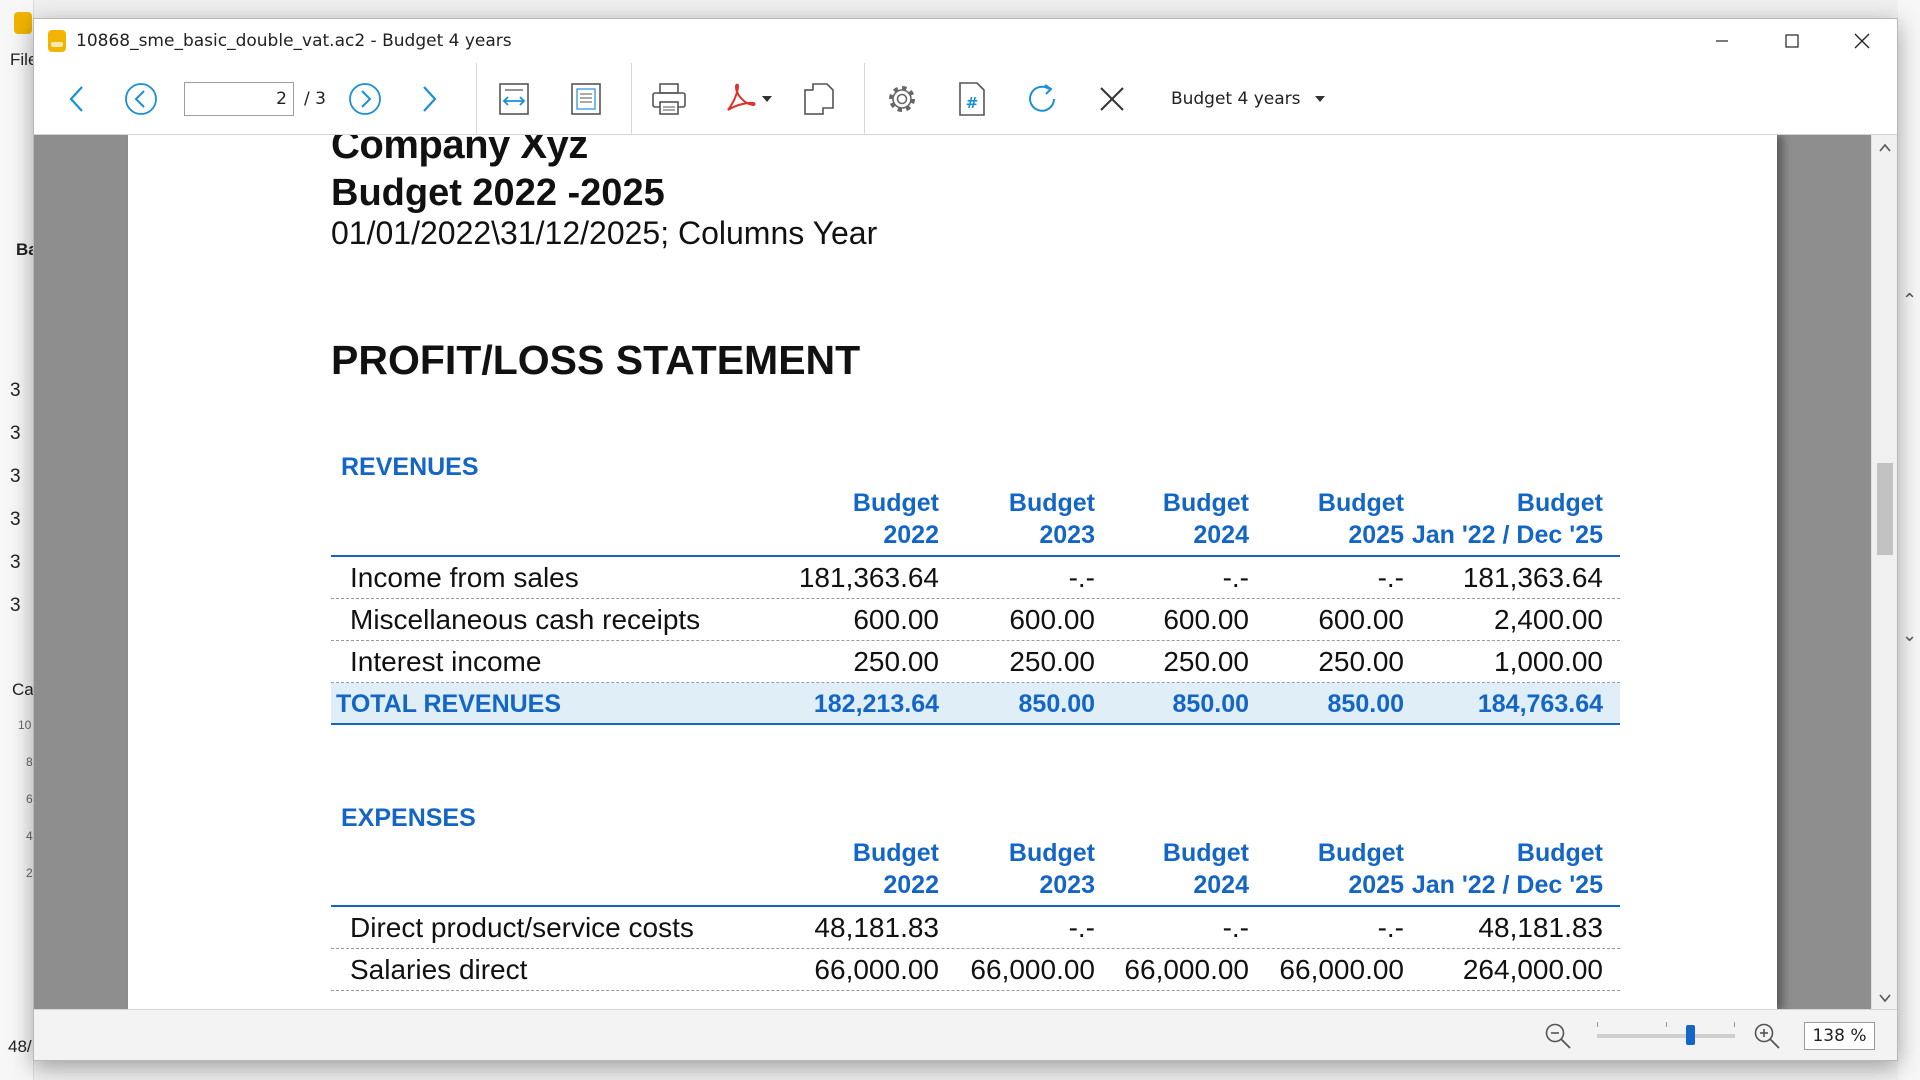 Image resolution: width=1920 pixels, height=1080 pixels. I want to click on background-chart-tick: 8, so click(29, 762).